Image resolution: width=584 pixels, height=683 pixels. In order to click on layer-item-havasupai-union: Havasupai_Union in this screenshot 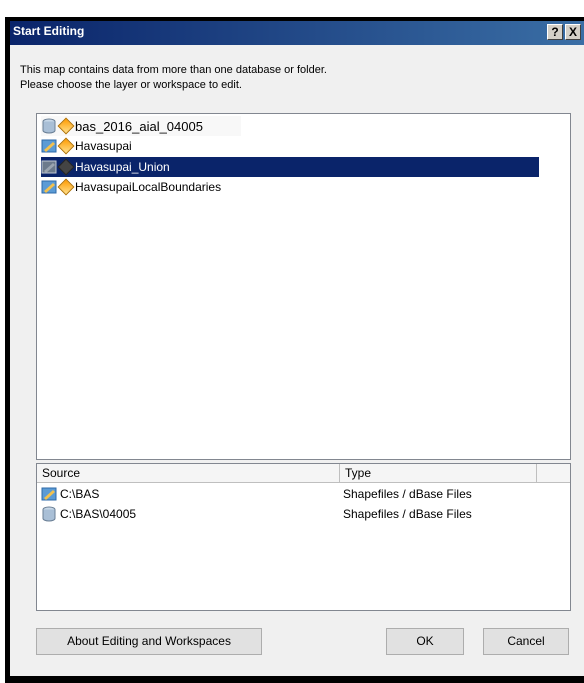, I will do `click(290, 167)`.